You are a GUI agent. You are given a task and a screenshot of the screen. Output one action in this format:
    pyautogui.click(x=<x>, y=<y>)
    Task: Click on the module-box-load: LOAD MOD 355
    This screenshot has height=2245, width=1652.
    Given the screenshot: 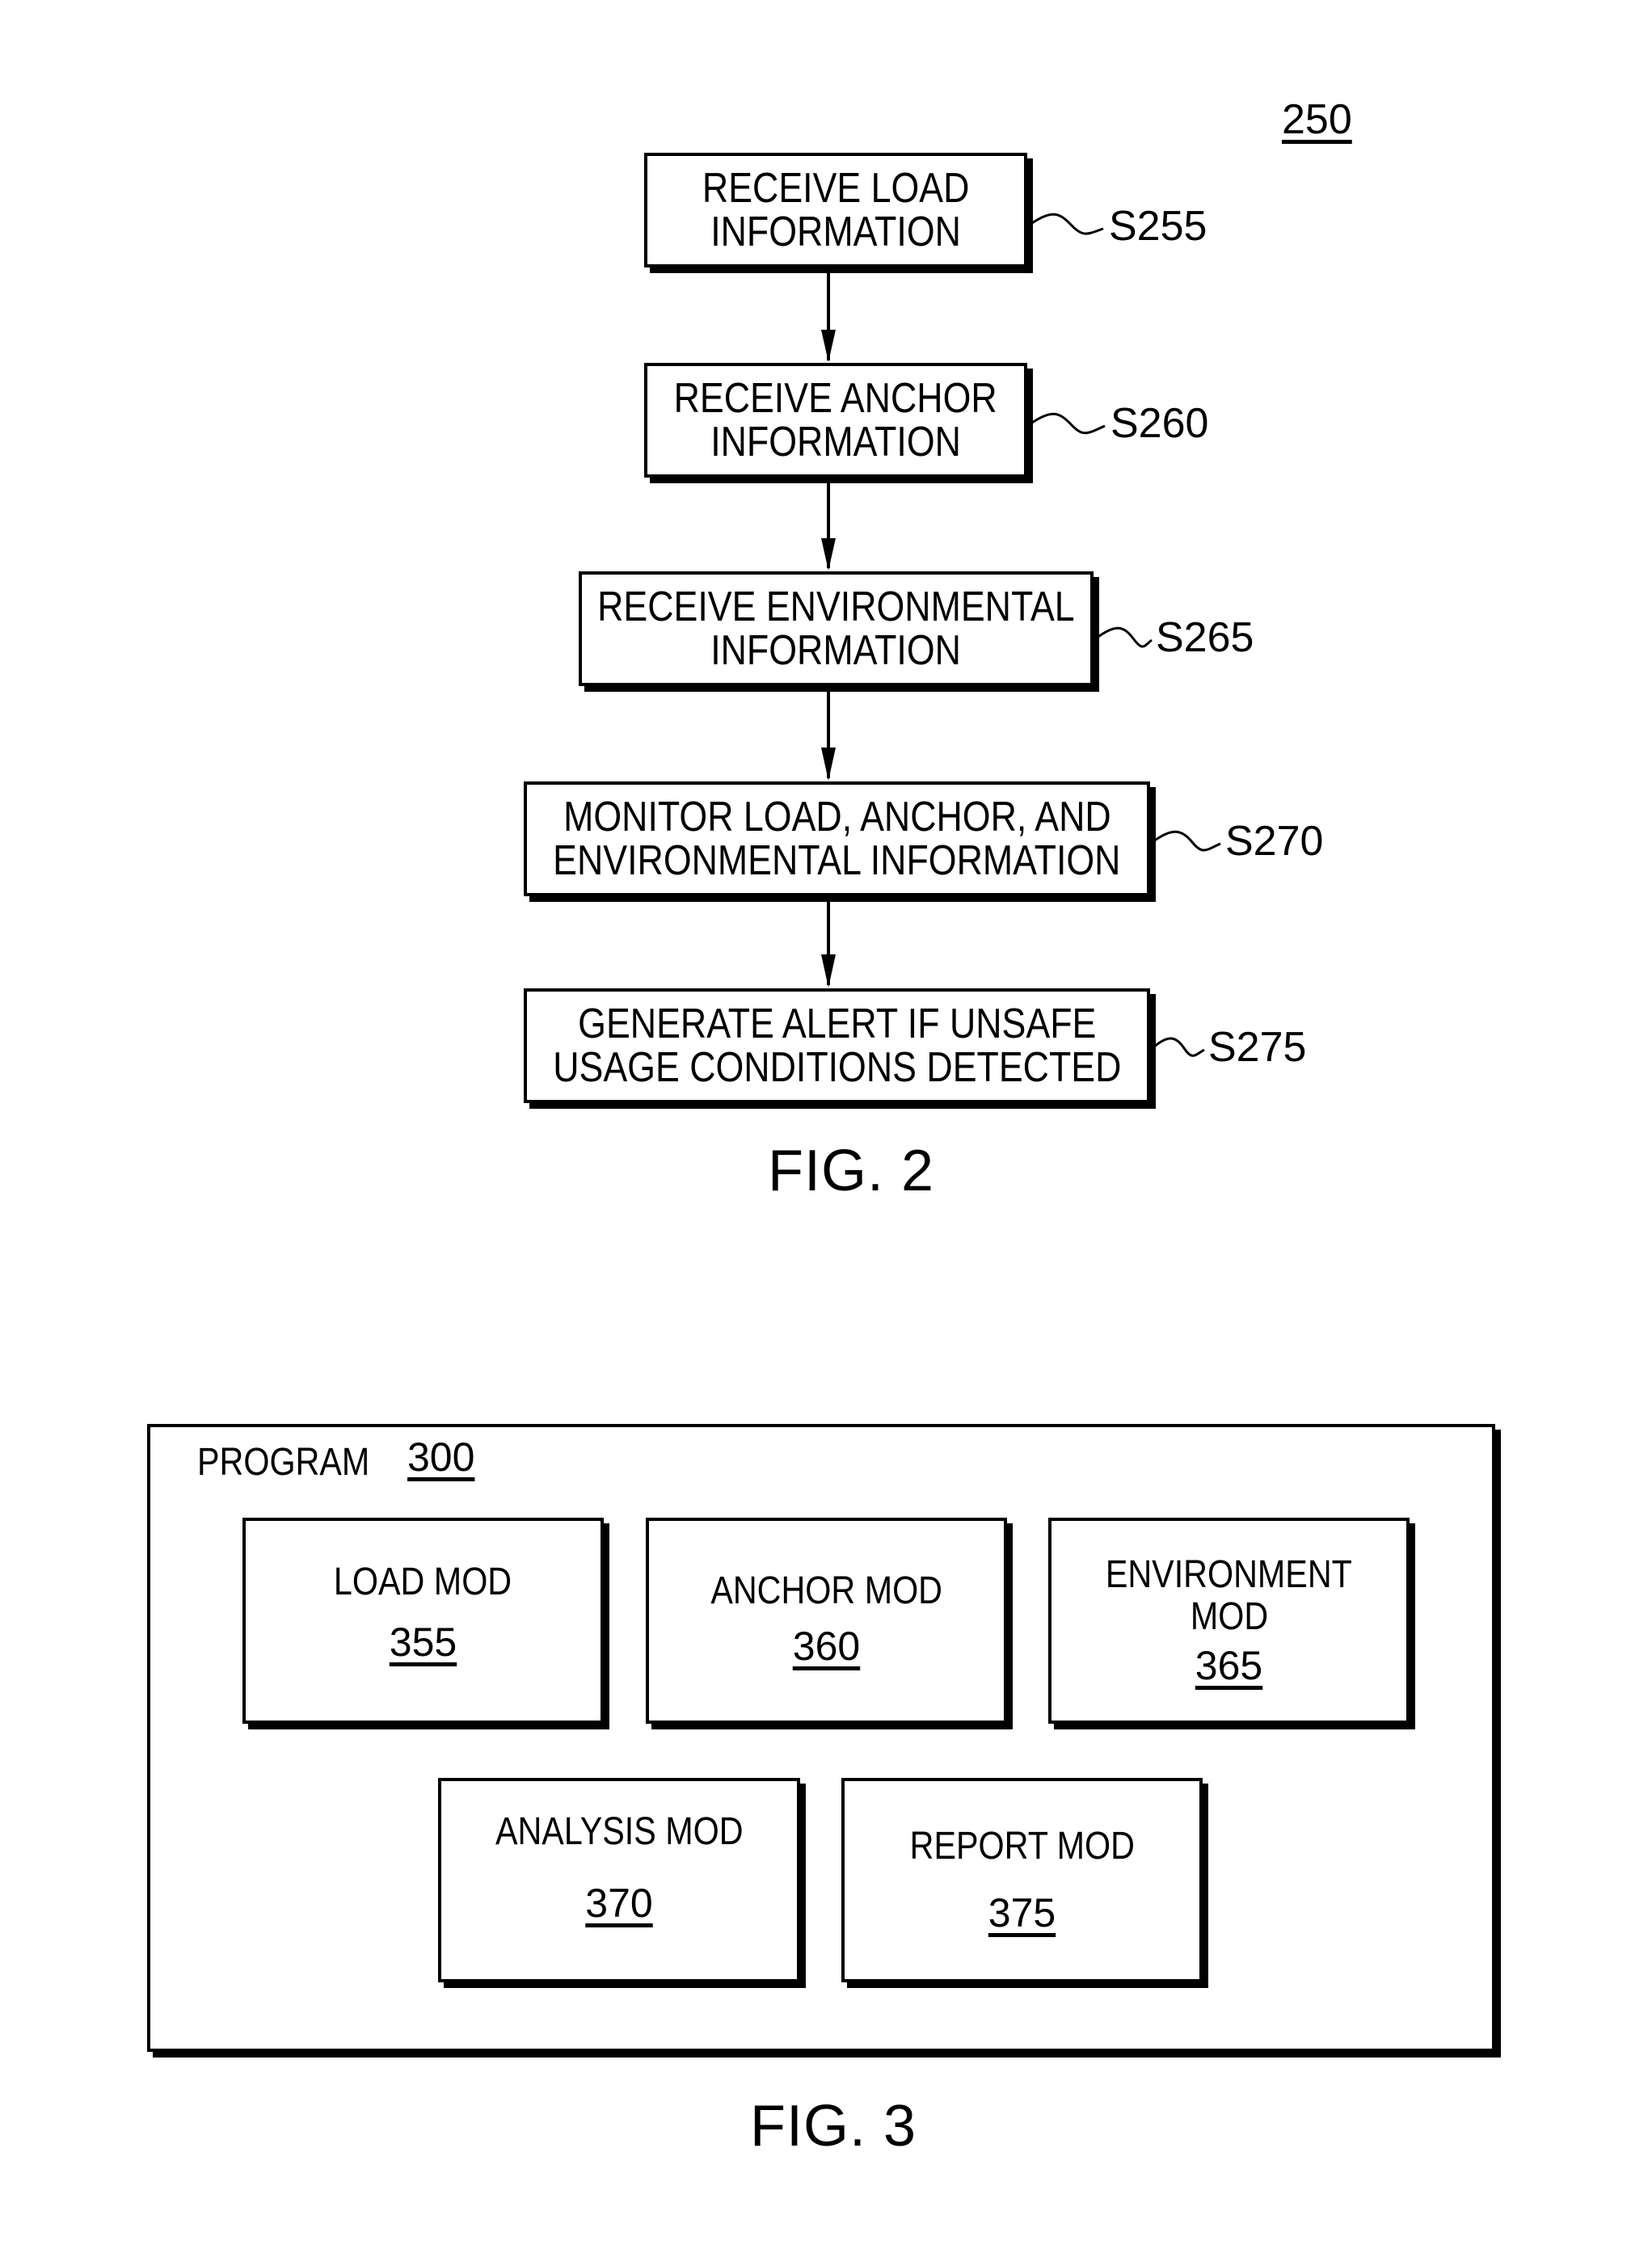 What is the action you would take?
    pyautogui.click(x=423, y=1621)
    